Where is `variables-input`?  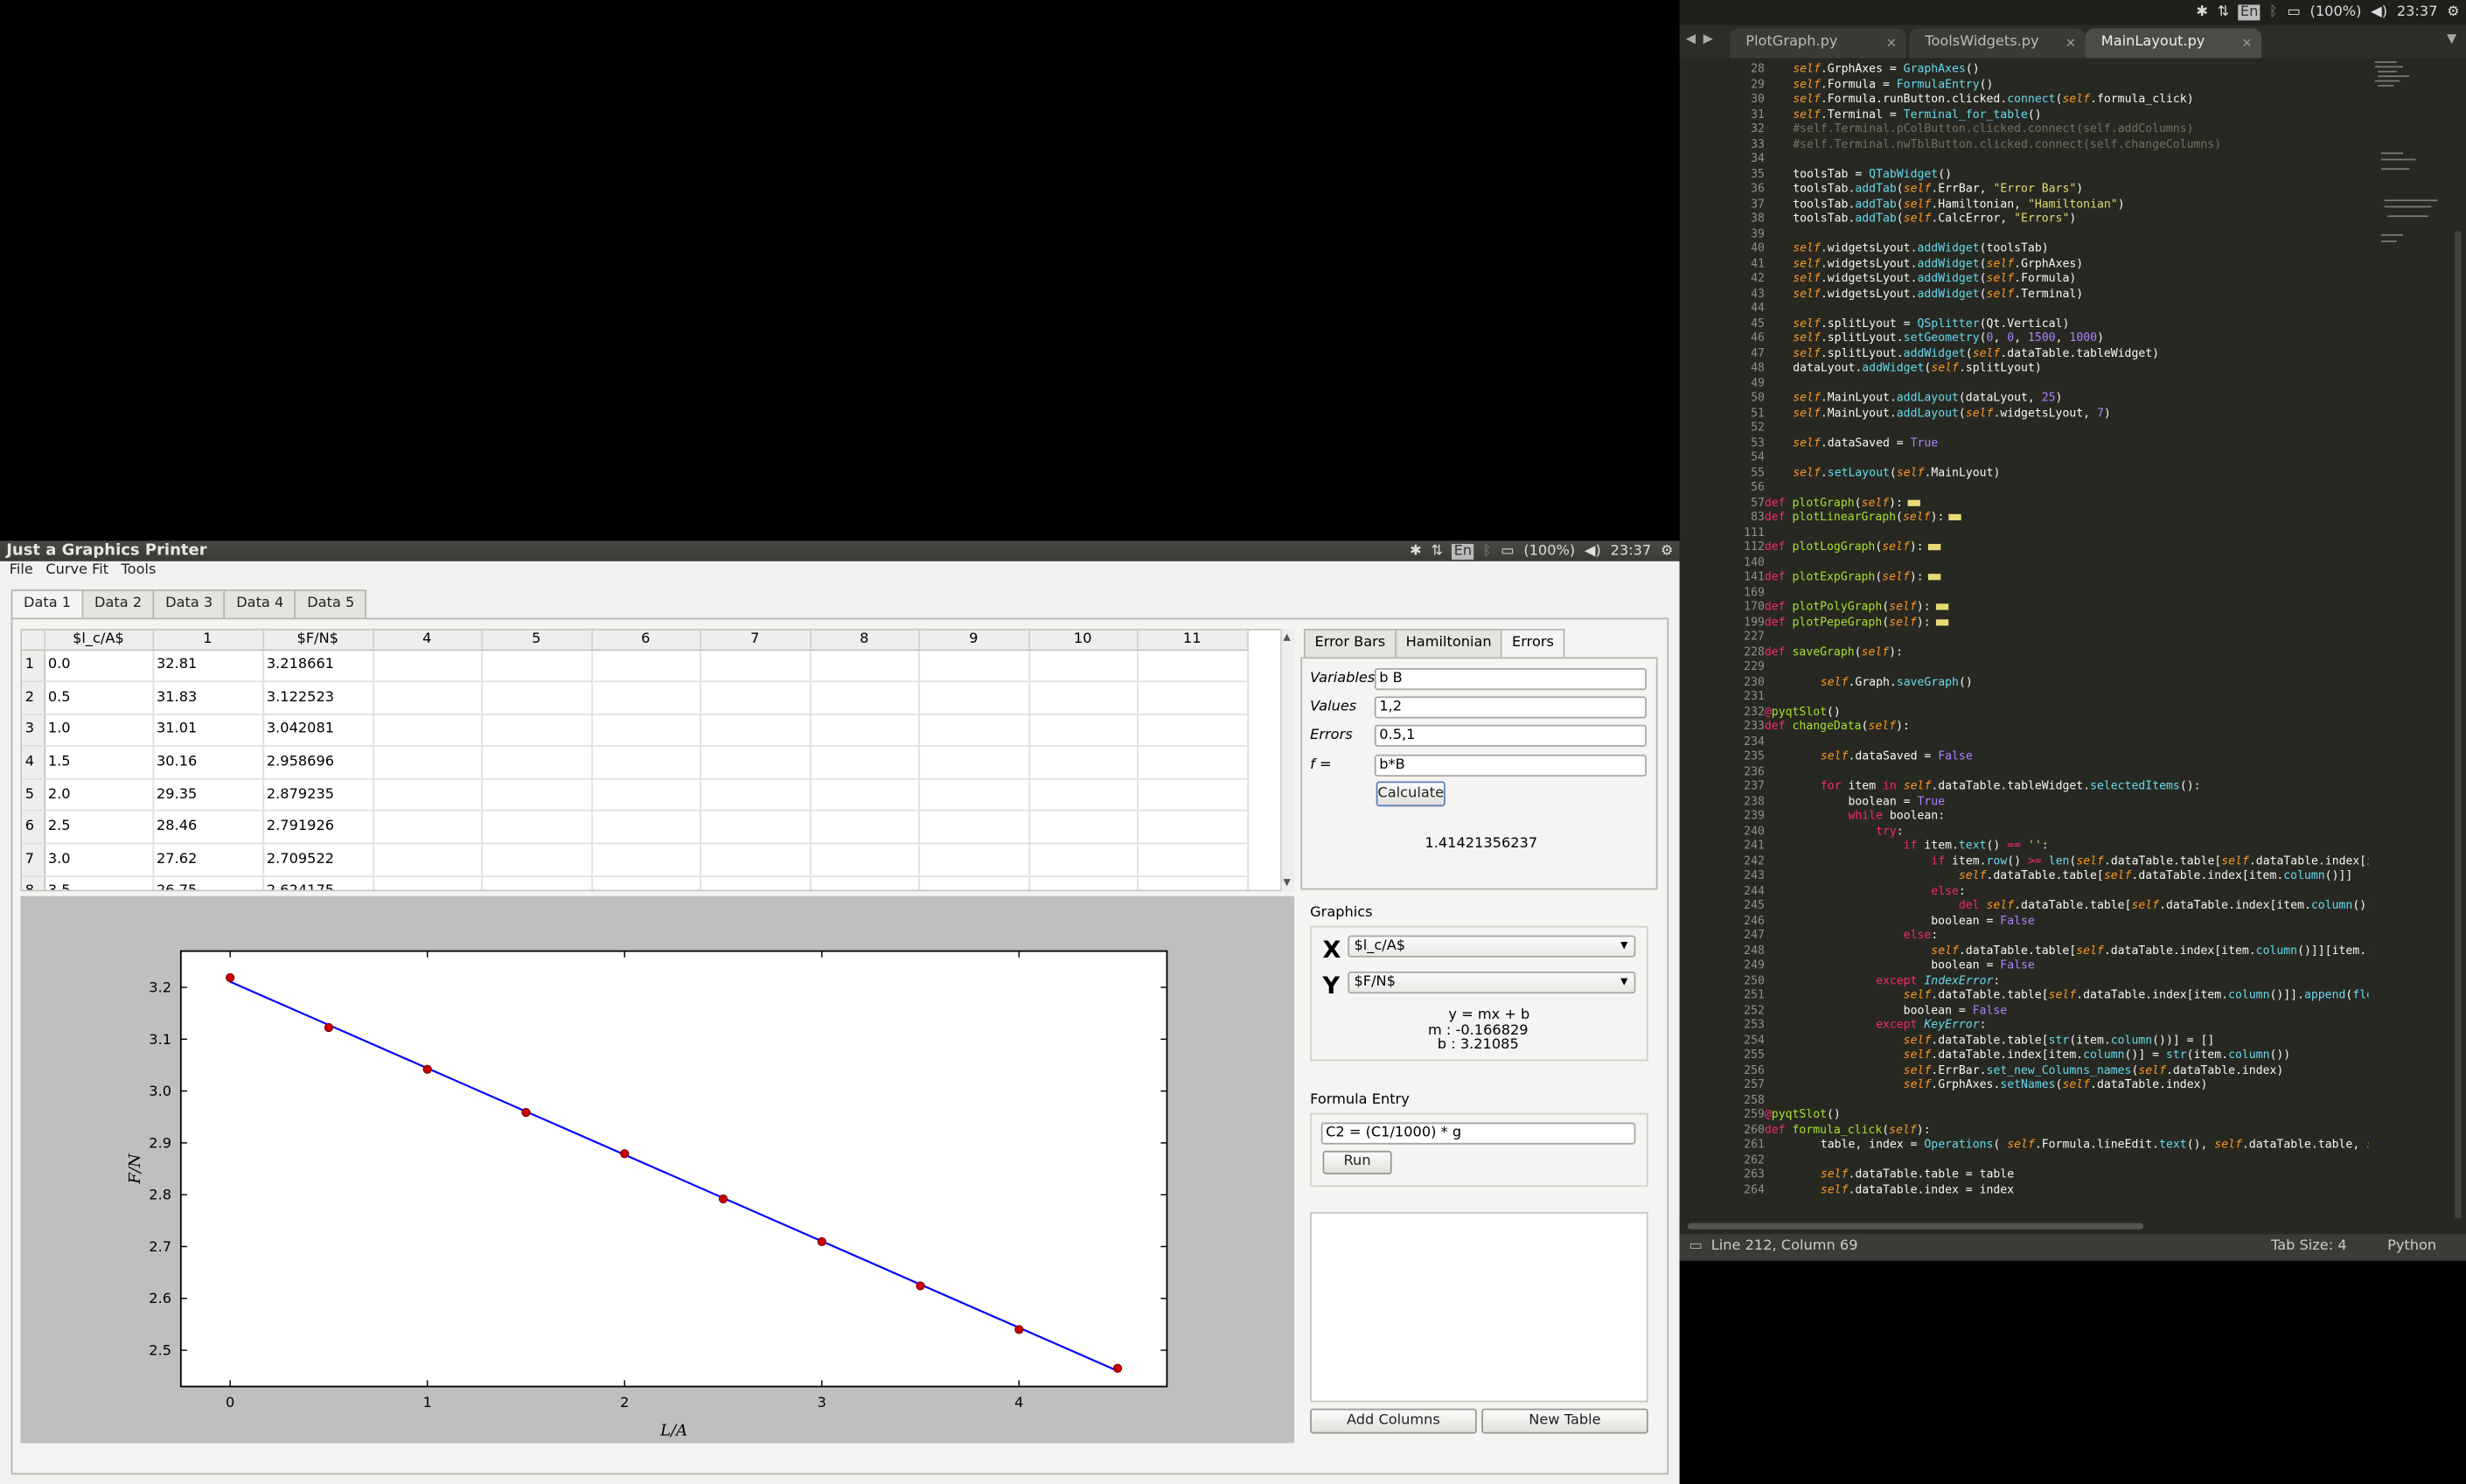
variables-input is located at coordinates (1510, 679).